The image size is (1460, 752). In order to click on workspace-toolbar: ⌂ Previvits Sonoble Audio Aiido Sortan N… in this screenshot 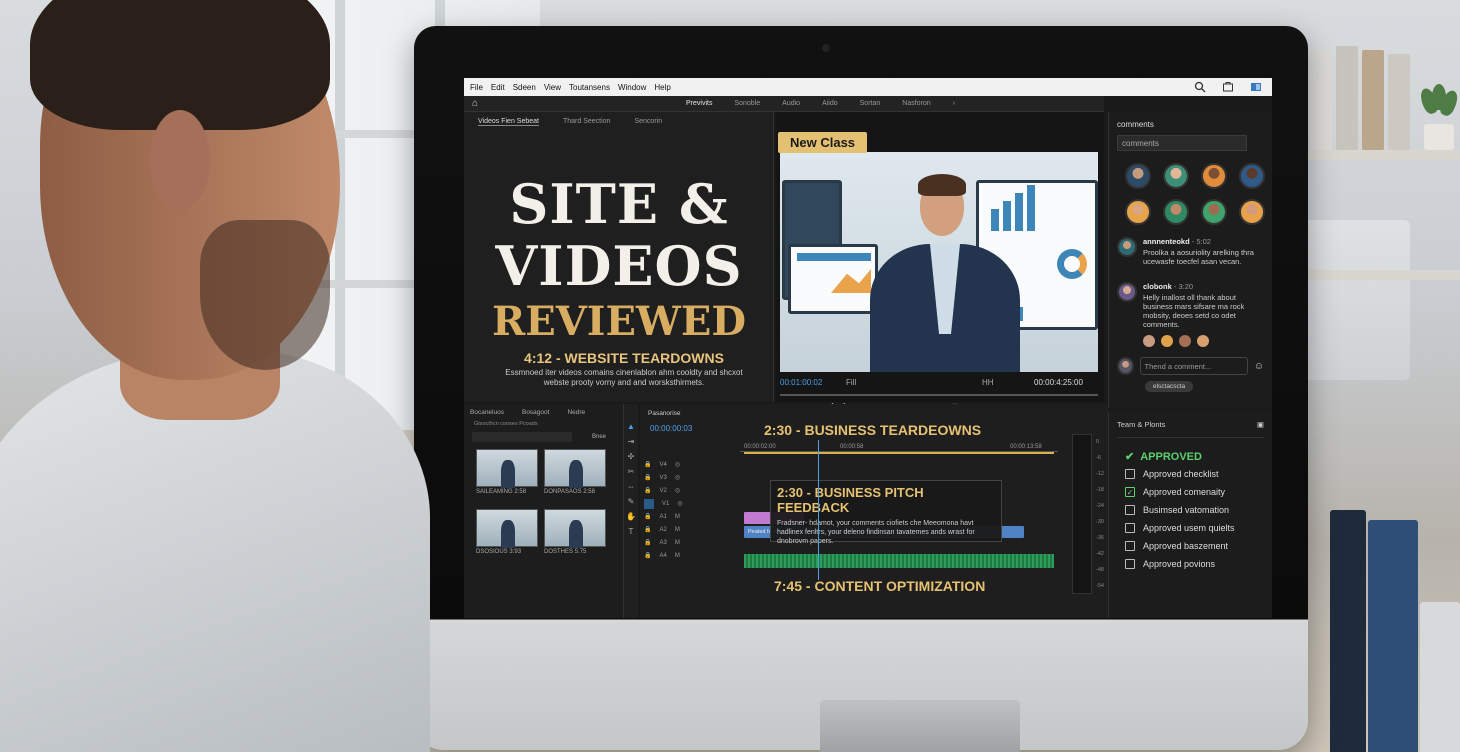, I will do `click(784, 104)`.